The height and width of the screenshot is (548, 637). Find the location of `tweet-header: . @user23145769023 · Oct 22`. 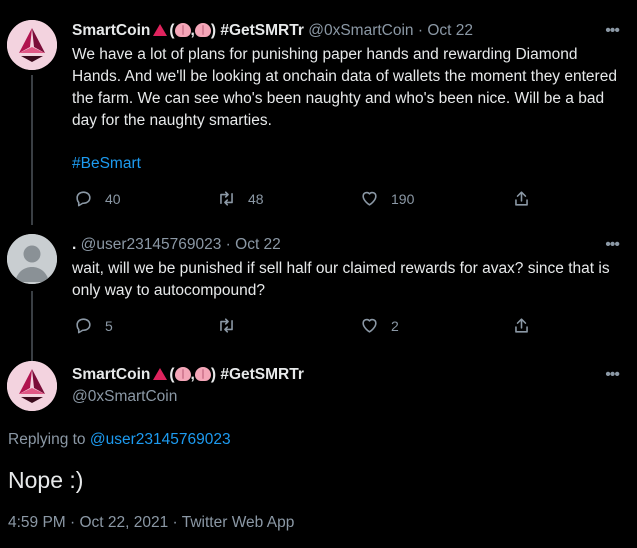

tweet-header: . @user23145769023 · Oct 22 is located at coordinates (176, 245).